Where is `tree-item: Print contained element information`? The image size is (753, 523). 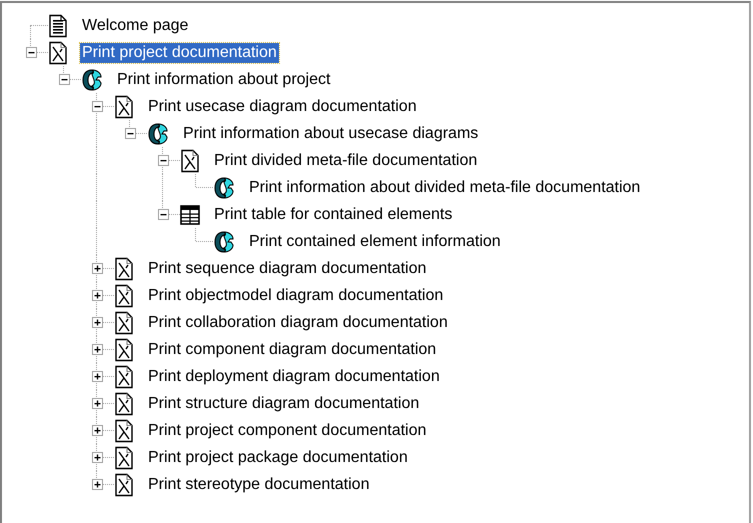 tree-item: Print contained element information is located at coordinates (375, 242).